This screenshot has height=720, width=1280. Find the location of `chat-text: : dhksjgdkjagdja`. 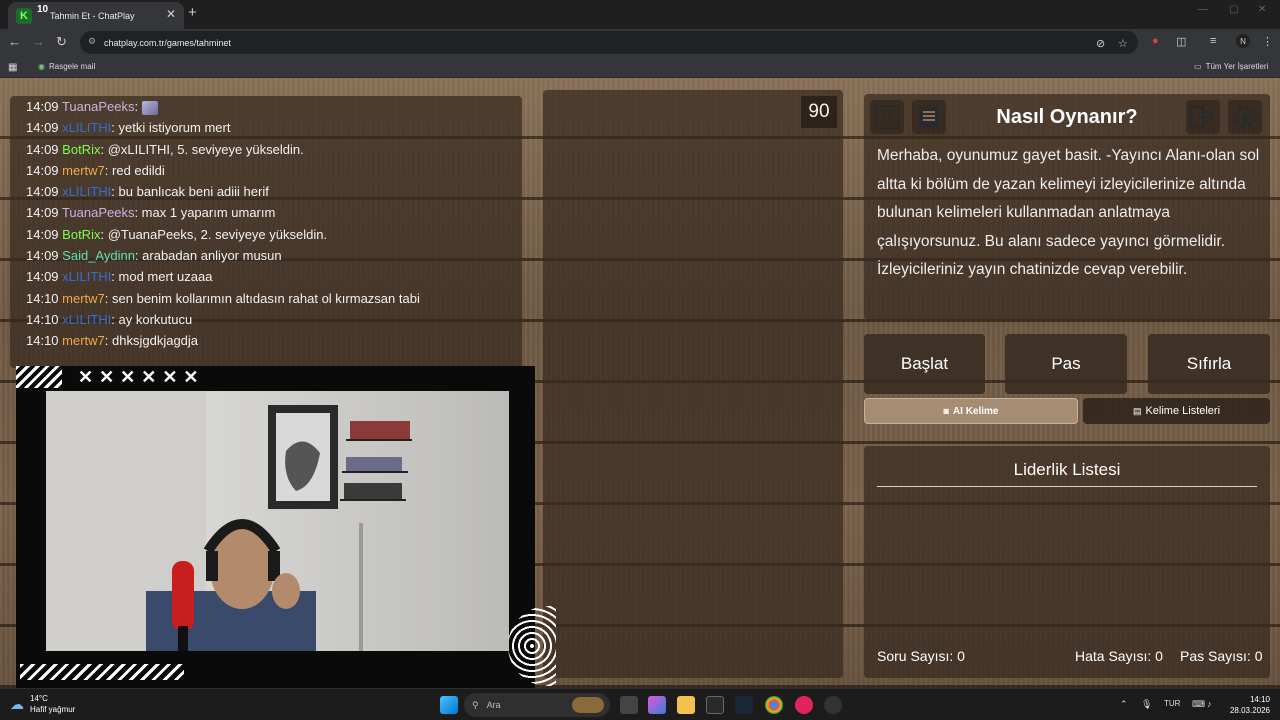

chat-text: : dhksjgdkjagdja is located at coordinates (151, 341).